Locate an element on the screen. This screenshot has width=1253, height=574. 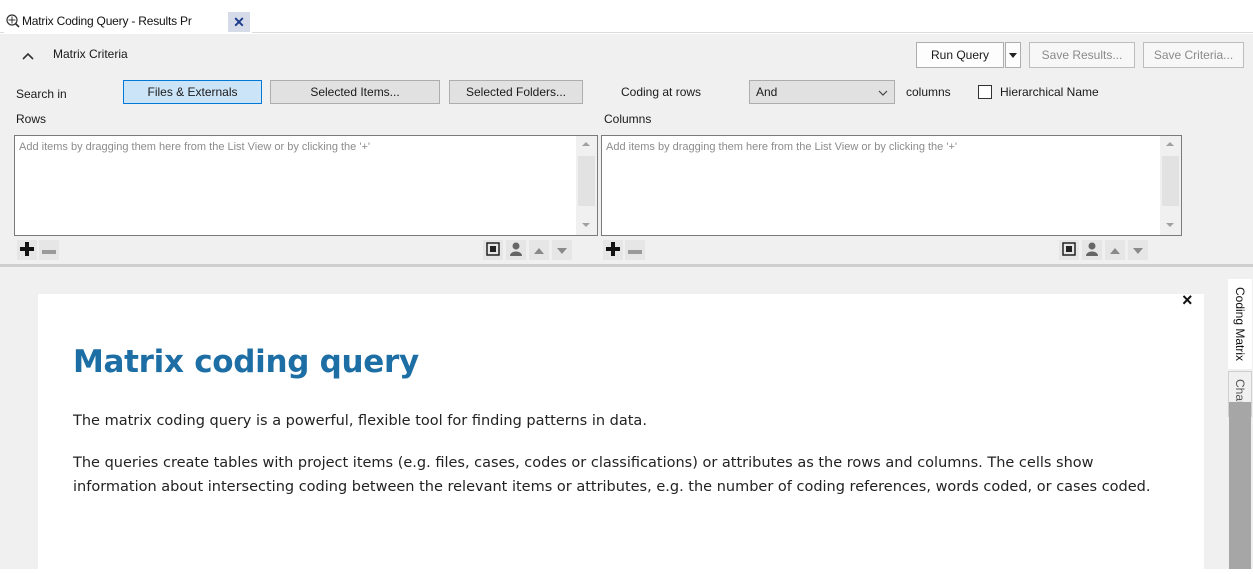
close-tab-icon: ✕ is located at coordinates (239, 22).